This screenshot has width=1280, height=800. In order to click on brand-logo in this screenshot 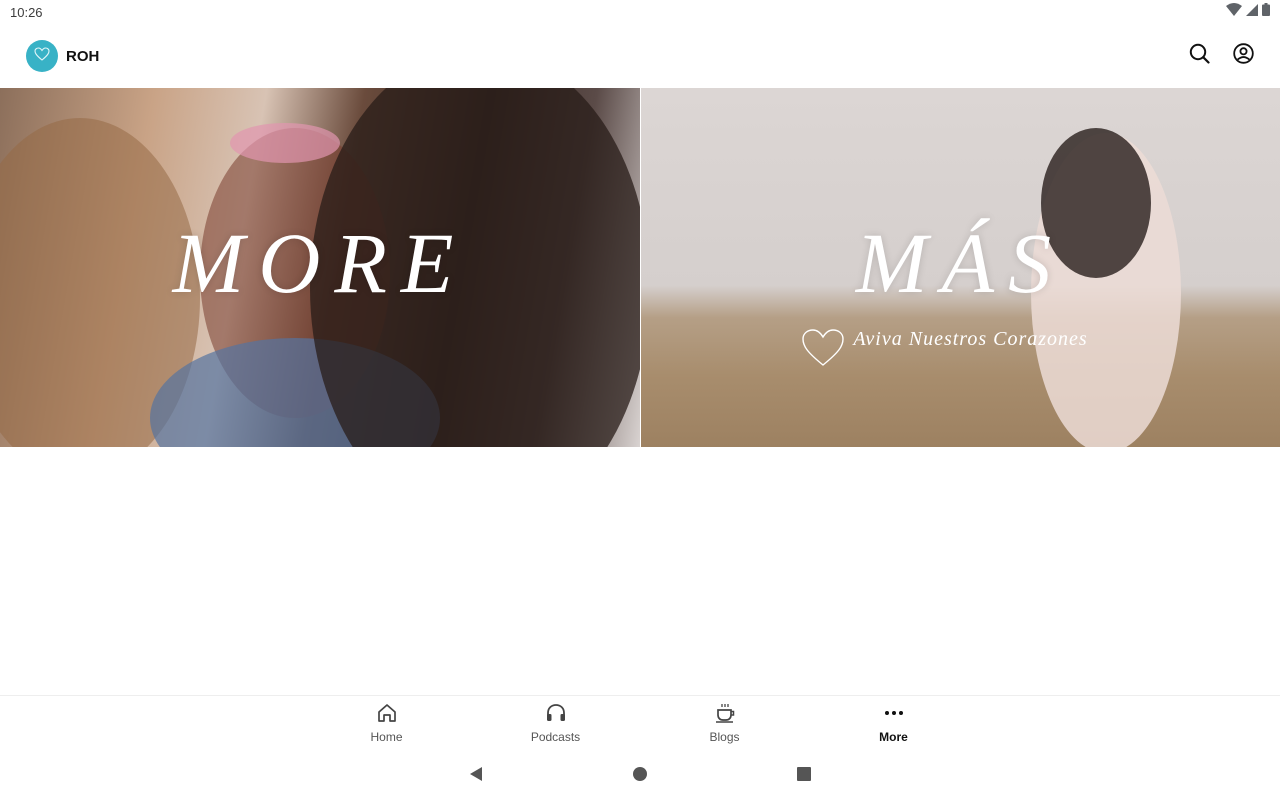, I will do `click(42, 56)`.